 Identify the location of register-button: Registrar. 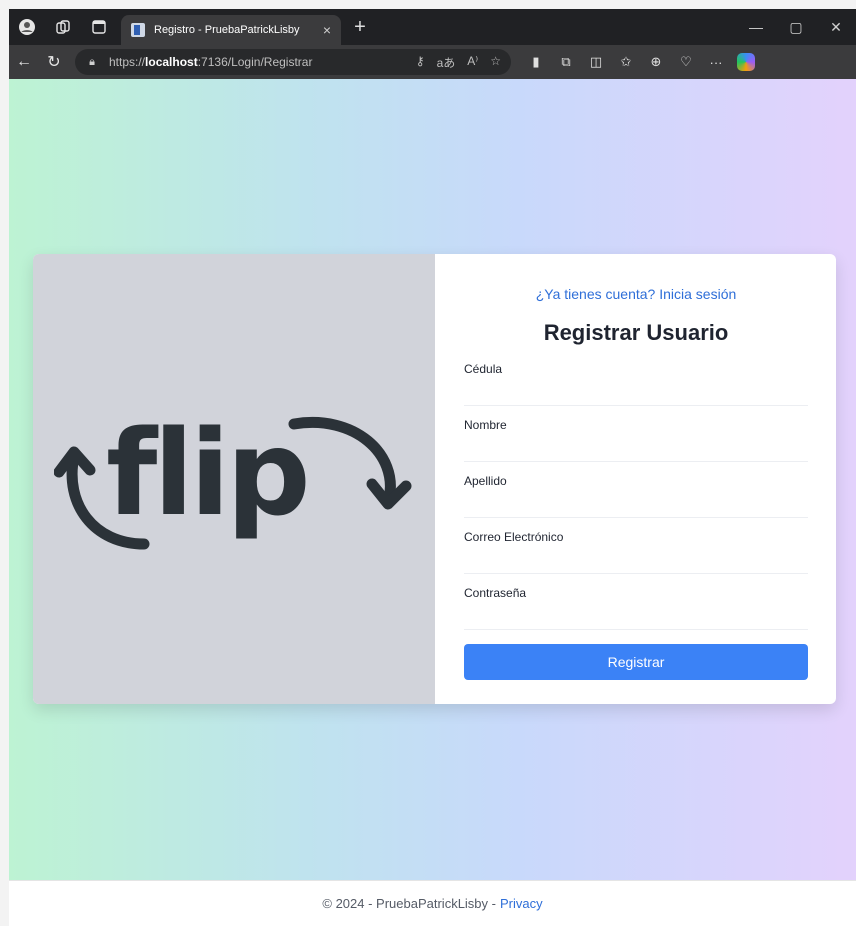
(636, 662).